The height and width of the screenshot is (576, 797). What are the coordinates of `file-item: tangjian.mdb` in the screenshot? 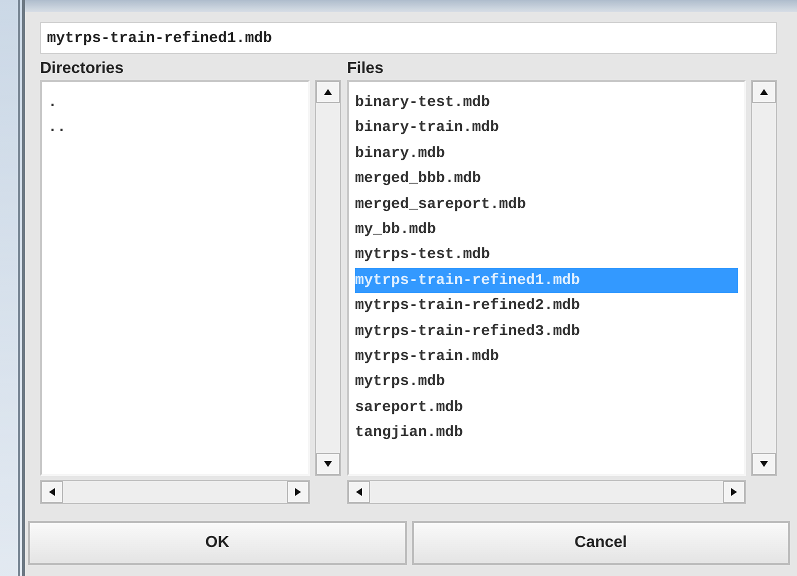 It's located at (546, 433).